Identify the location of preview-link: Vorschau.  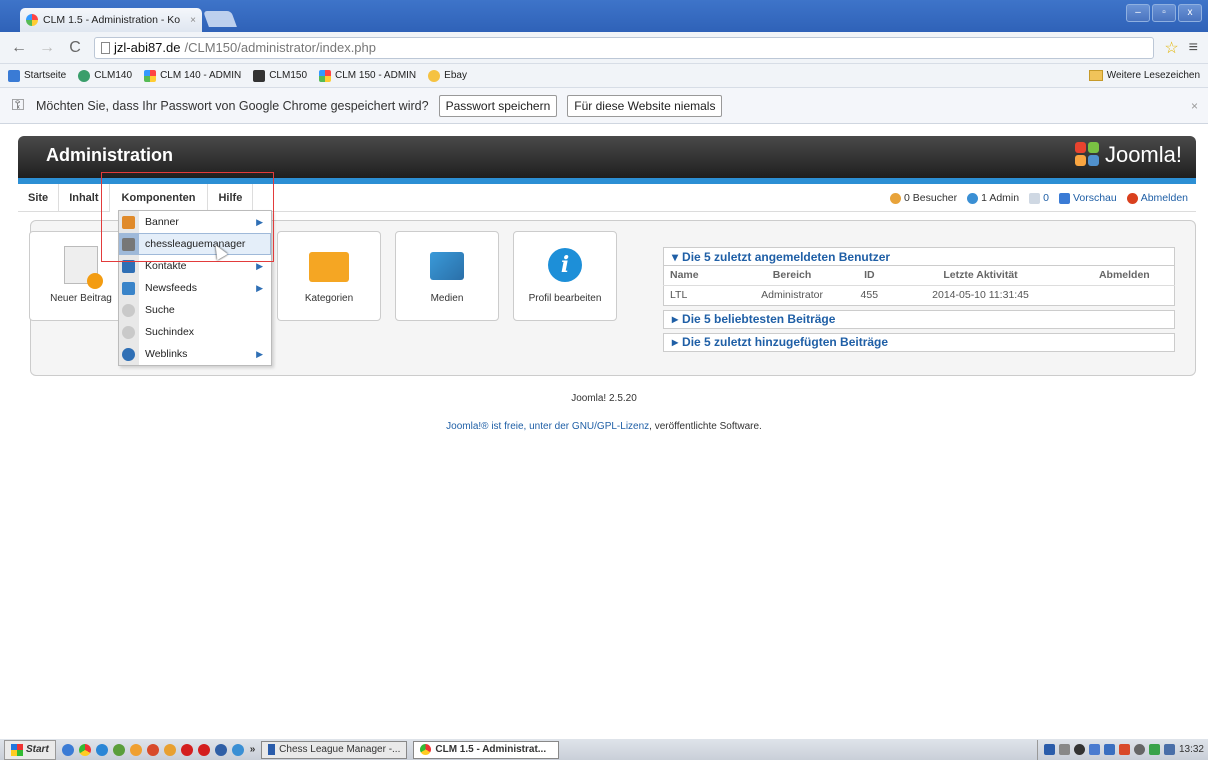
(1087, 198).